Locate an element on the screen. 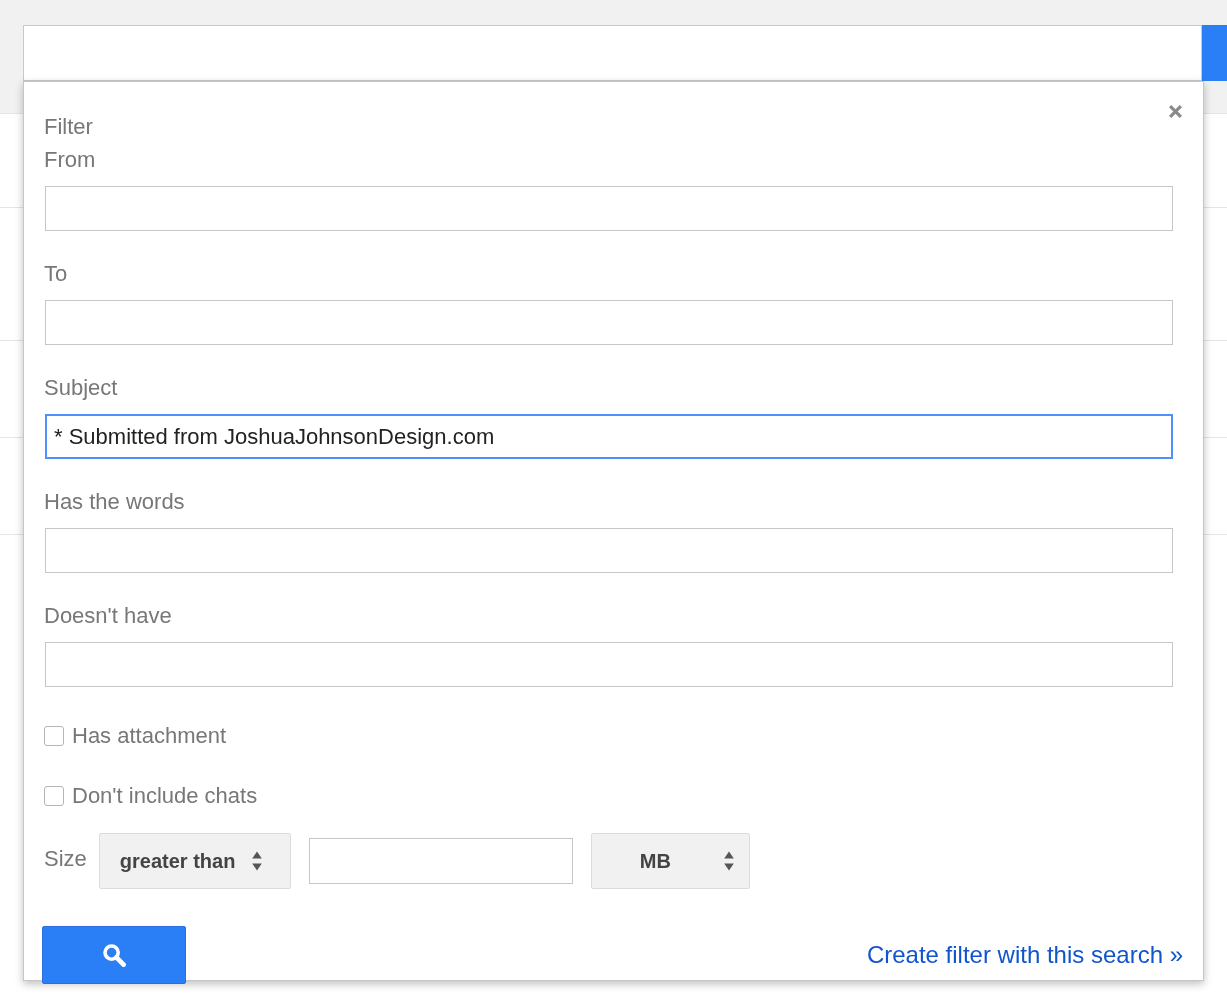  create-filter-link: Create filter with this search » is located at coordinates (1024, 955).